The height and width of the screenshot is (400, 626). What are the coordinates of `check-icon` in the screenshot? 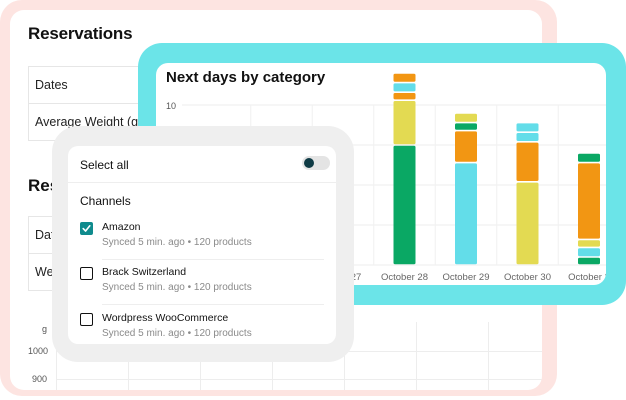 It's located at (86, 228).